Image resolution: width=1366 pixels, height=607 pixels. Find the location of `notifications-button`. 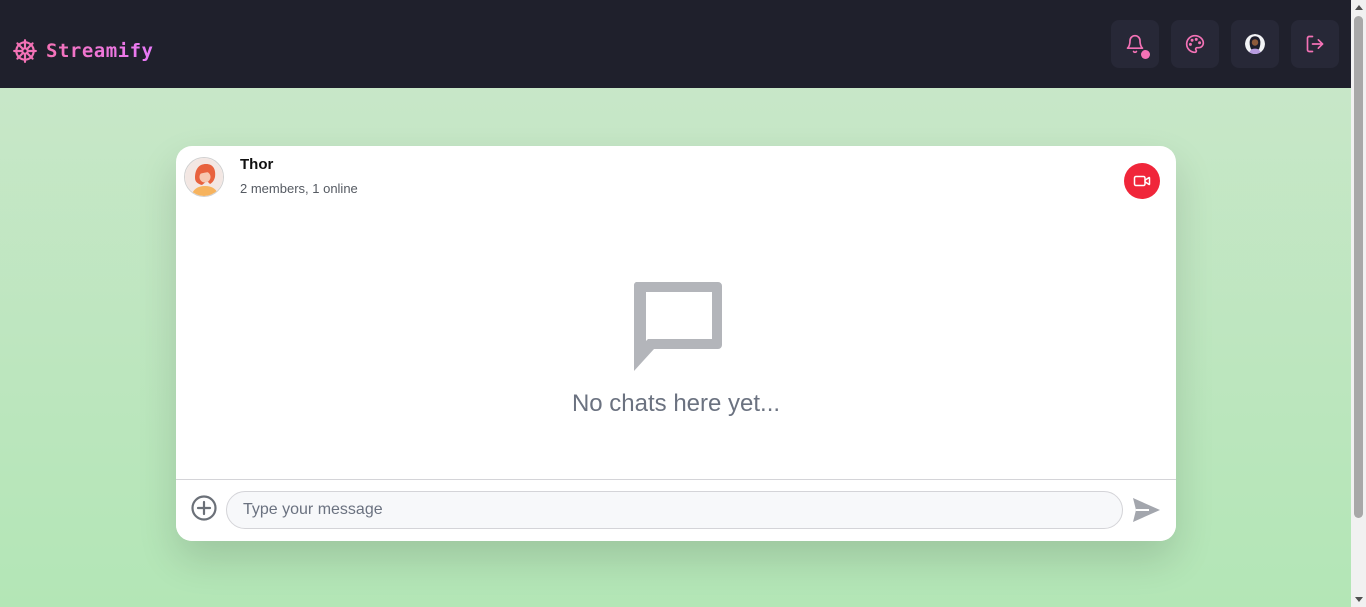

notifications-button is located at coordinates (1135, 44).